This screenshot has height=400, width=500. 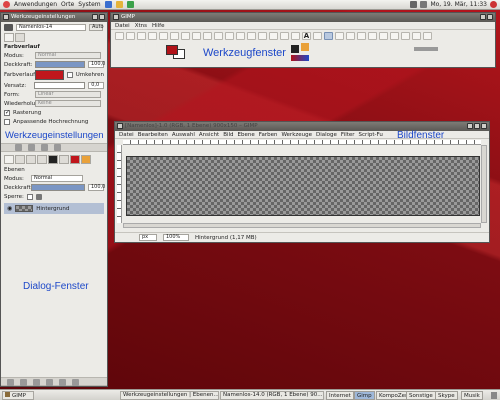 What do you see at coordinates (9, 37) in the screenshot?
I see `tab-tool-options` at bounding box center [9, 37].